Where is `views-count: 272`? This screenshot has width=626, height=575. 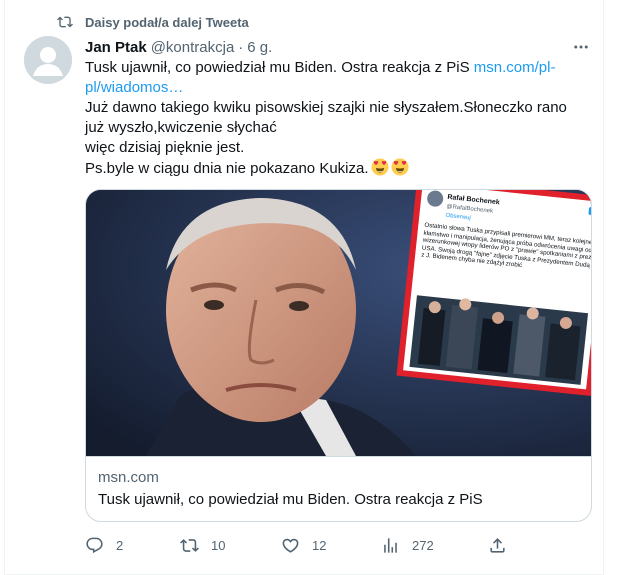
views-count: 272 is located at coordinates (423, 545).